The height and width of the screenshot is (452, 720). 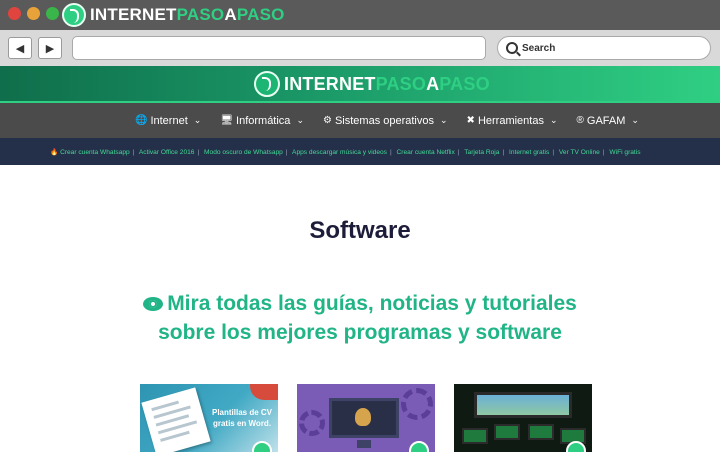 What do you see at coordinates (529, 152) in the screenshot?
I see `quick-link: Internet gratis` at bounding box center [529, 152].